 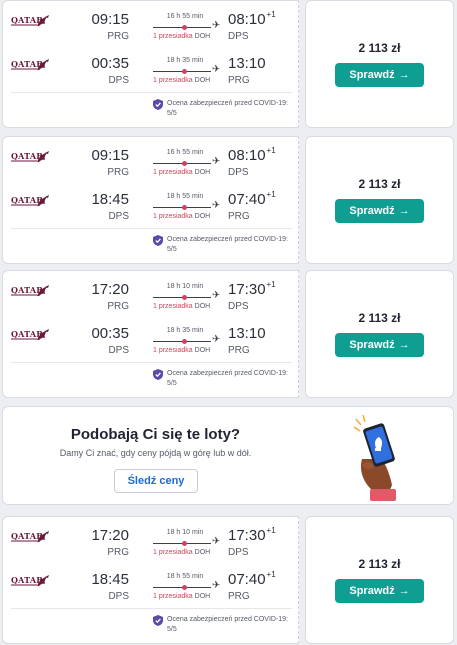 I want to click on arrival-time: 08:10+1, so click(x=252, y=155).